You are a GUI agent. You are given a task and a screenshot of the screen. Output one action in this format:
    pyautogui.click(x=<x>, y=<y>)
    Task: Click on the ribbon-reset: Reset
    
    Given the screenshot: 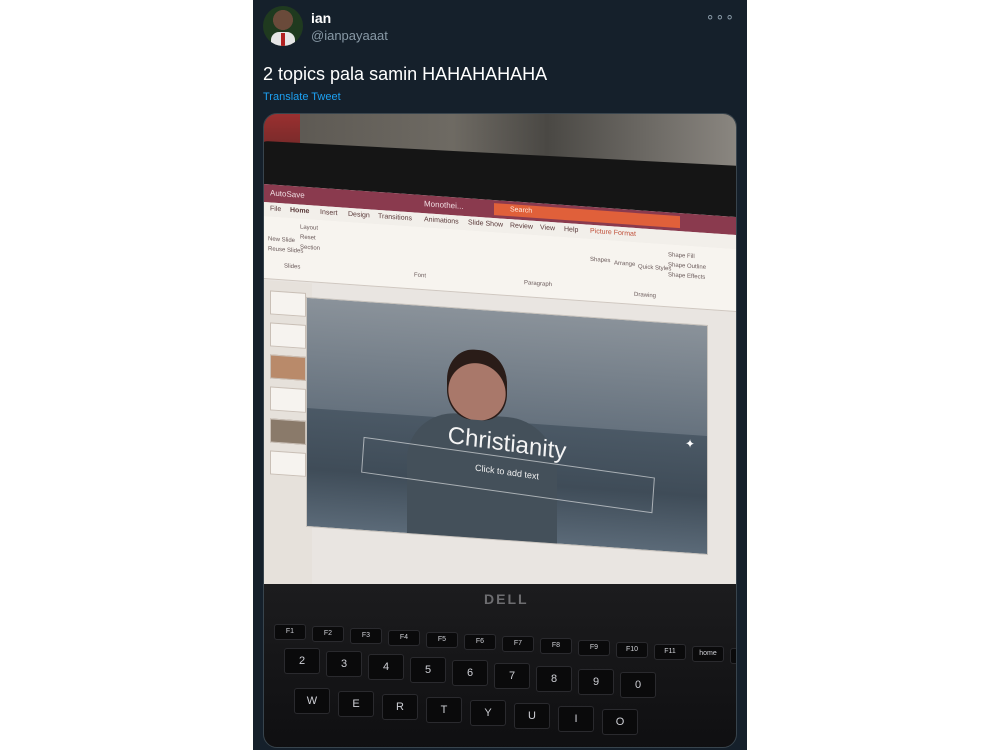 What is the action you would take?
    pyautogui.click(x=308, y=238)
    